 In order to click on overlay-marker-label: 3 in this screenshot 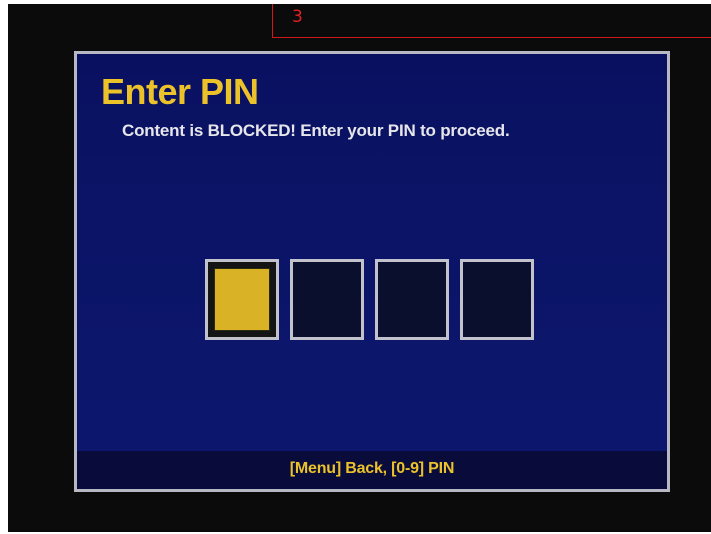, I will do `click(297, 17)`.